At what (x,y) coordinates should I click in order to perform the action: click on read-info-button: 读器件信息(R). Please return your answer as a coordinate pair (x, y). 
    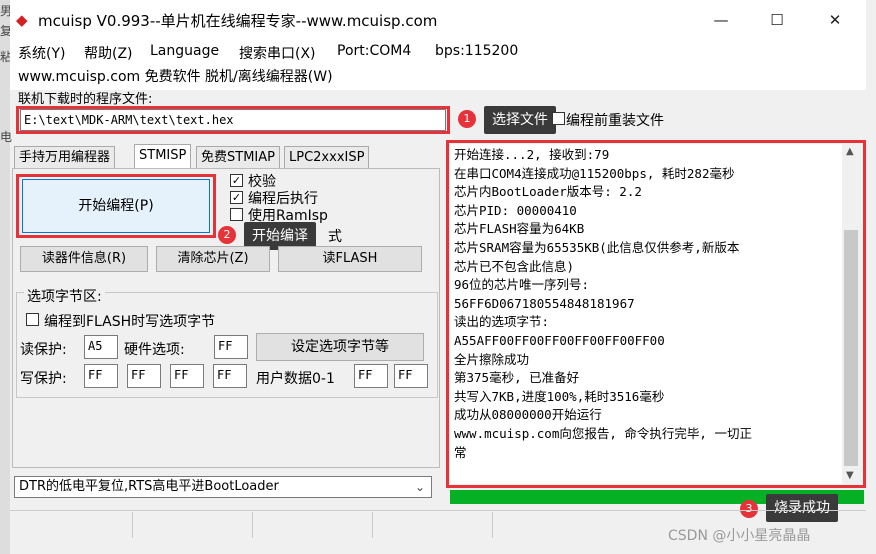
    Looking at the image, I should click on (84, 259).